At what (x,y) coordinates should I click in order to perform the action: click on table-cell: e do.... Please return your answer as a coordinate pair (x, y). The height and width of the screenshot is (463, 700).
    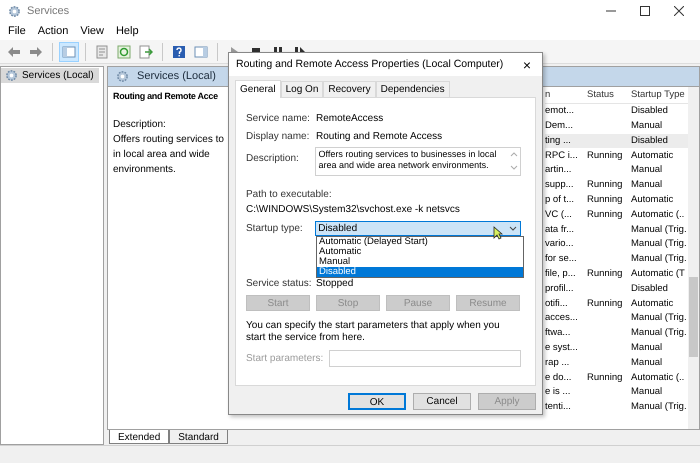
    Looking at the image, I should click on (558, 377).